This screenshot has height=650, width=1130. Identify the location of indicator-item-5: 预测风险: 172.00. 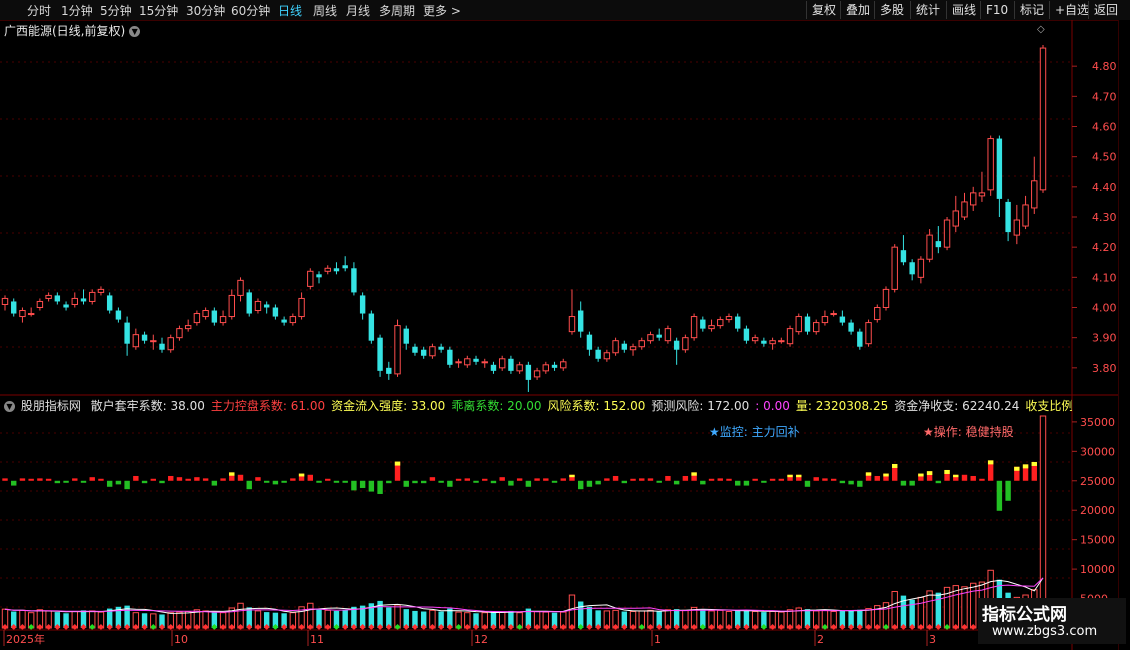
(700, 406).